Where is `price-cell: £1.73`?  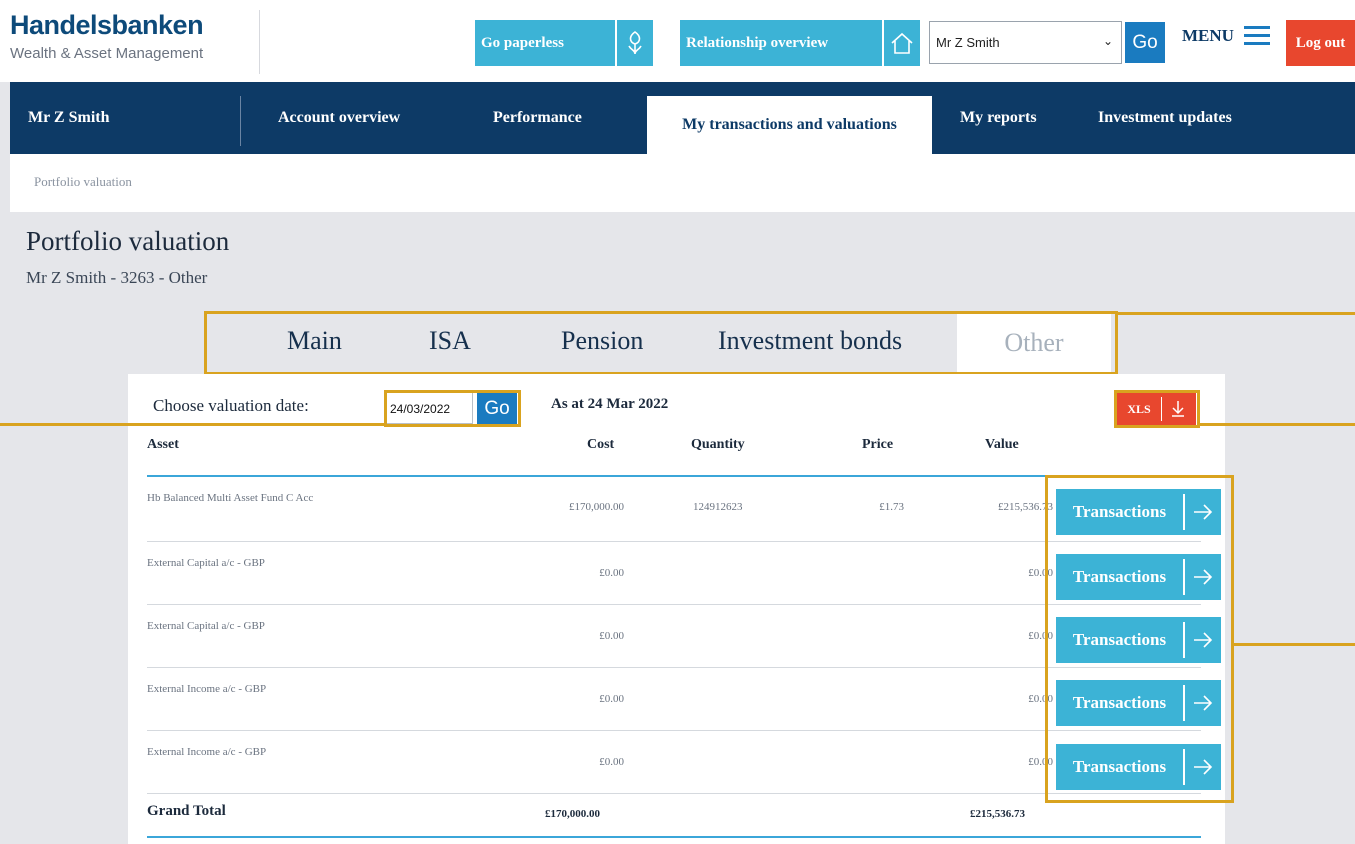 price-cell: £1.73 is located at coordinates (891, 507).